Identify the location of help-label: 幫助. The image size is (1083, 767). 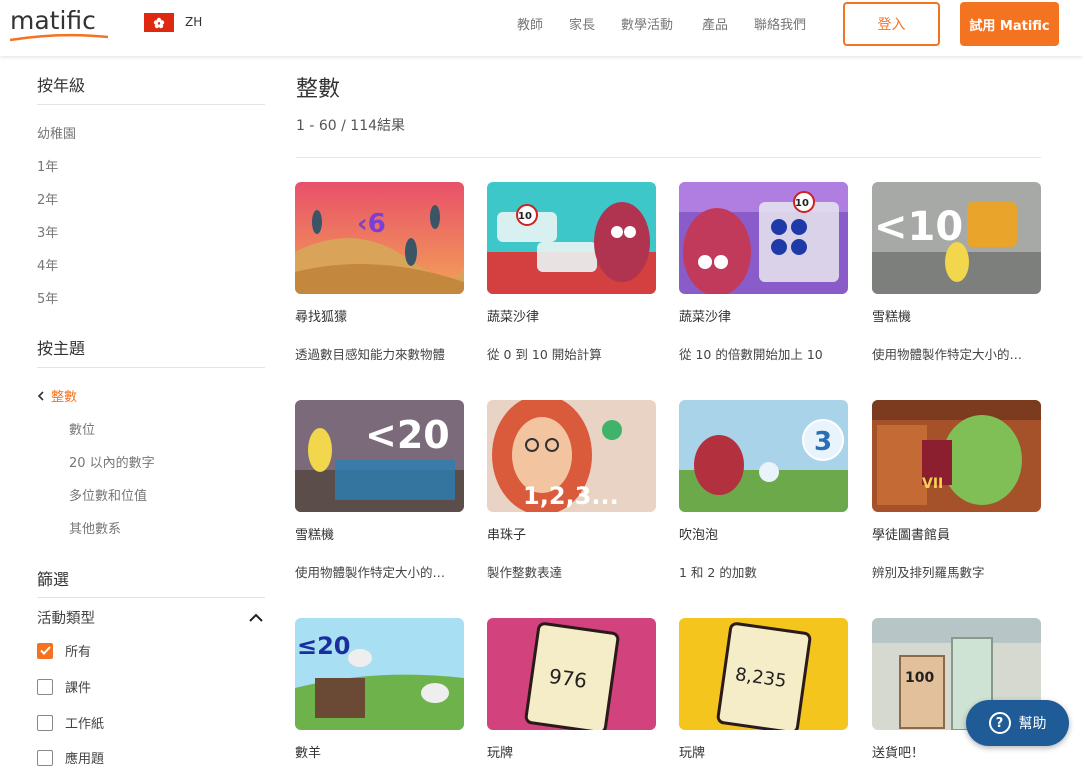
(1032, 724).